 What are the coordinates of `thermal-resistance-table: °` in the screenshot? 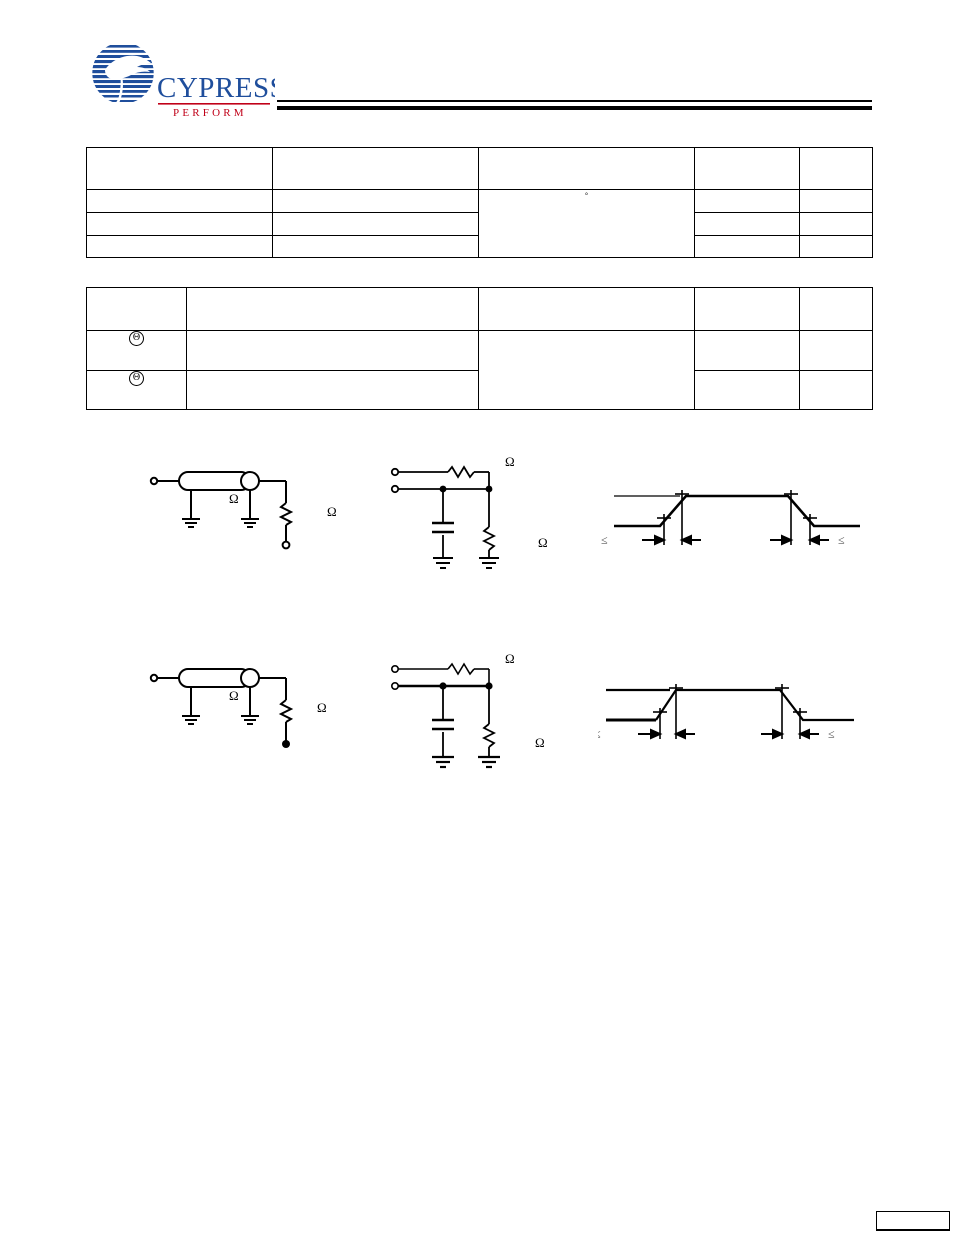 It's located at (479, 202).